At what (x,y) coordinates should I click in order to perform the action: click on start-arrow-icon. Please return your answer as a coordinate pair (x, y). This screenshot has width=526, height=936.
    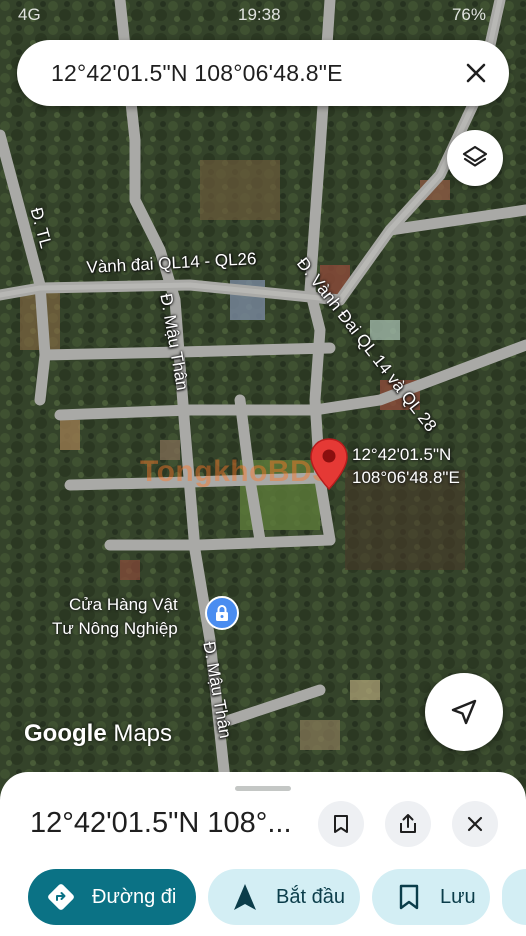
    Looking at the image, I should click on (245, 897).